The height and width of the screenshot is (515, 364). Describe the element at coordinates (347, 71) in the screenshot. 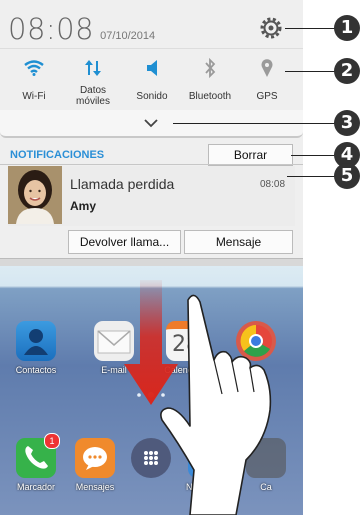

I see `callout-2: 2` at that location.